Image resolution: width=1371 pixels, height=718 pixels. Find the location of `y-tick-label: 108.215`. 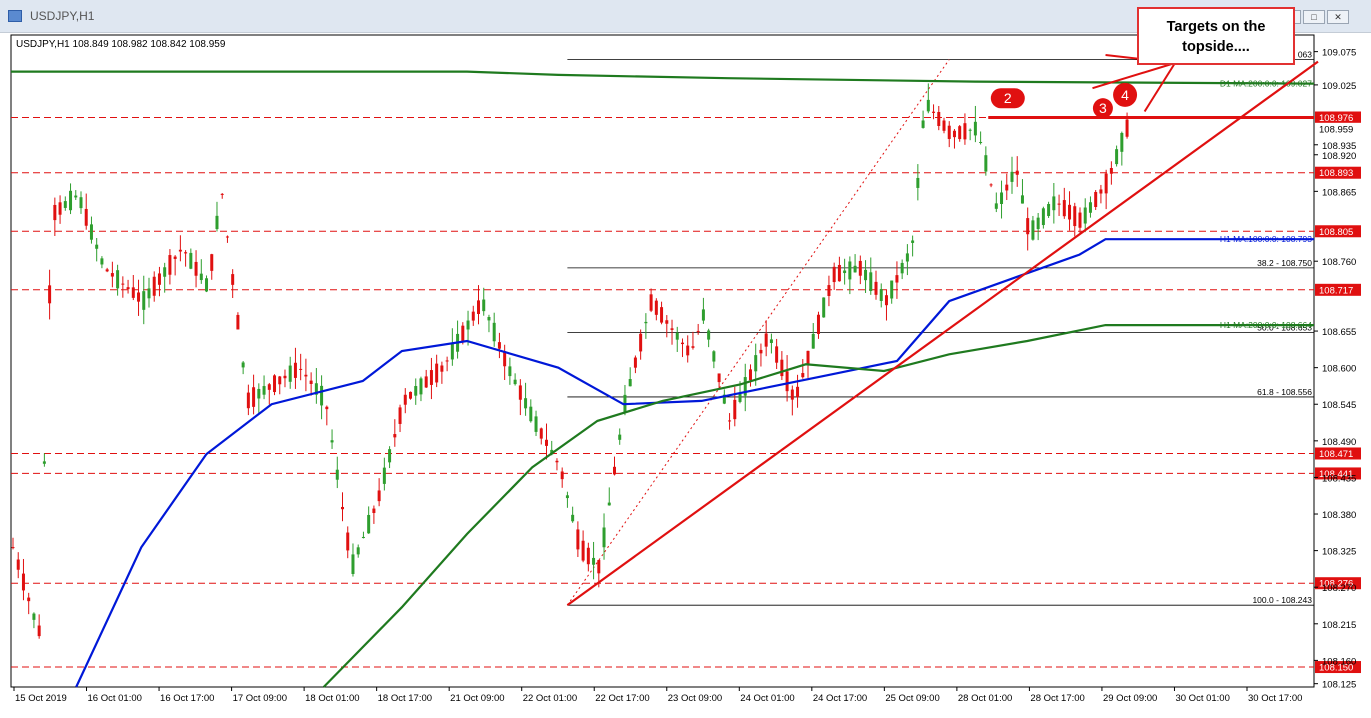

y-tick-label: 108.215 is located at coordinates (1339, 625).